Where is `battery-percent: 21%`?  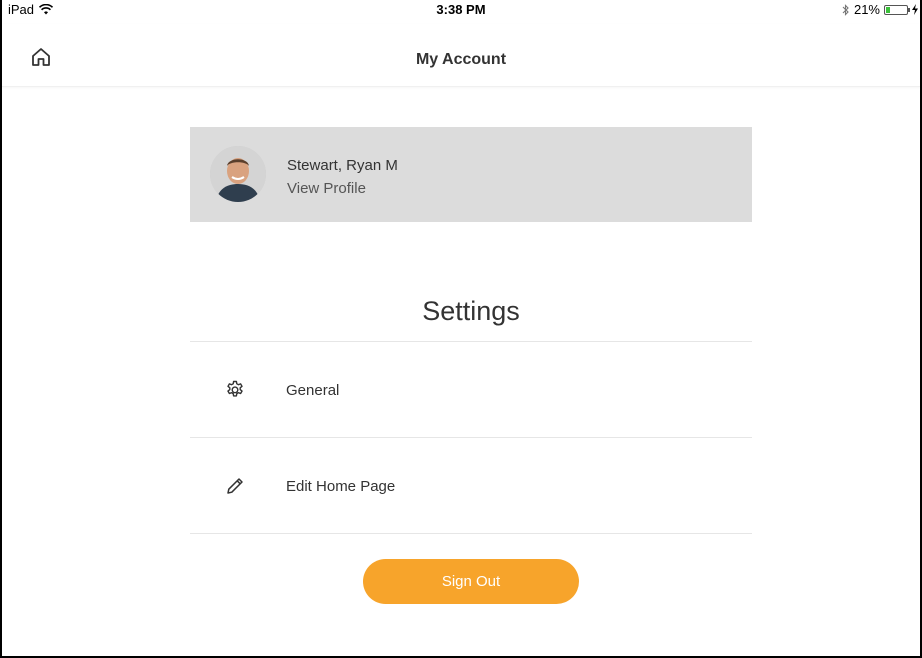
battery-percent: 21% is located at coordinates (866, 9).